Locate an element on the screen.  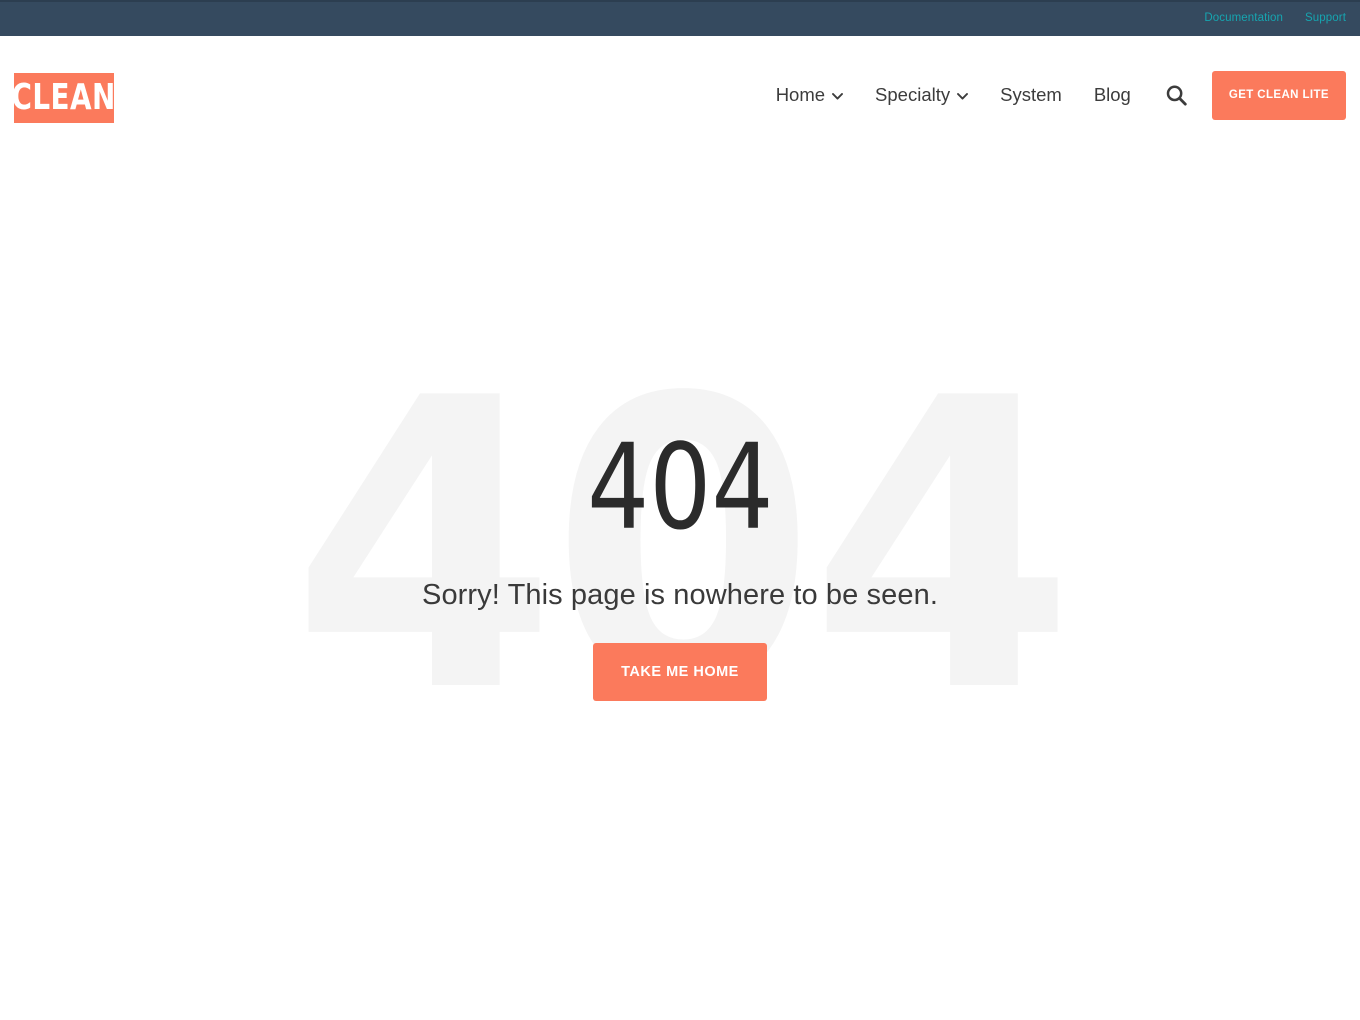
nav-item-home-label: Home is located at coordinates (800, 94).